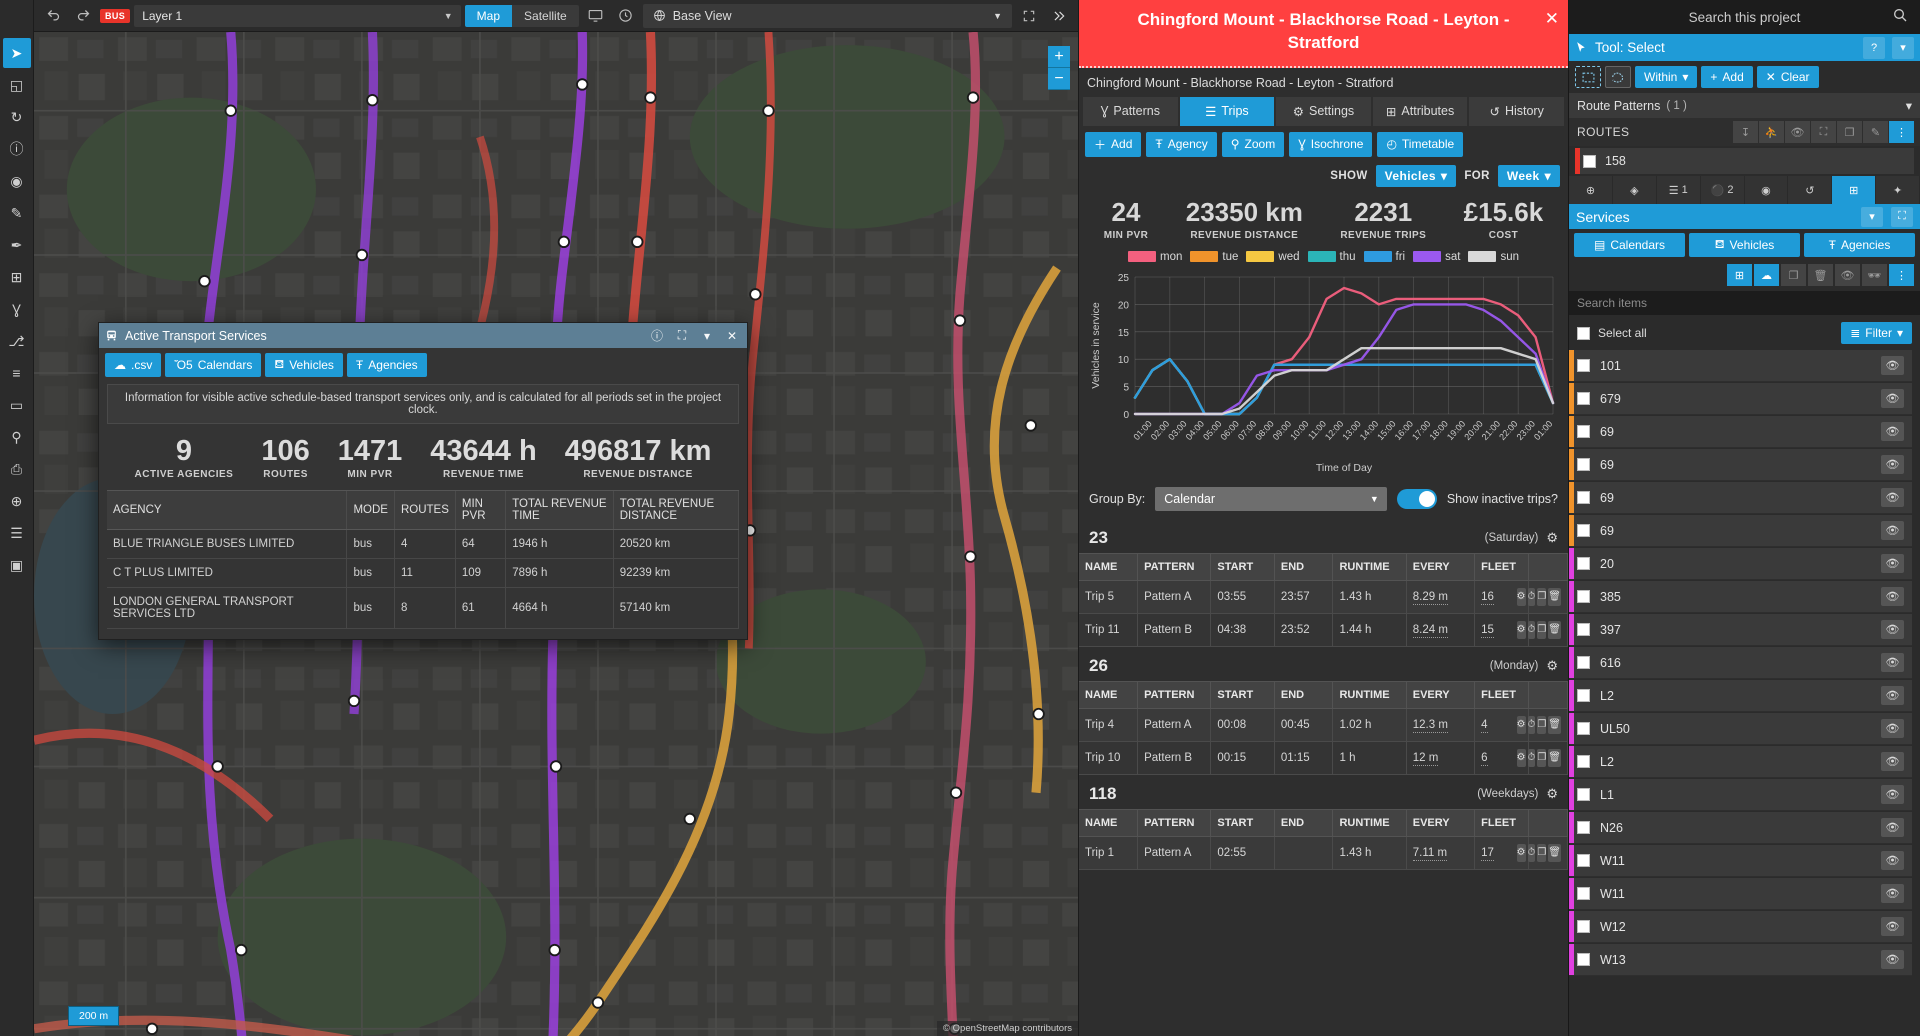 The width and height of the screenshot is (1920, 1036). What do you see at coordinates (17, 245) in the screenshot?
I see `brush-icon: ✒` at bounding box center [17, 245].